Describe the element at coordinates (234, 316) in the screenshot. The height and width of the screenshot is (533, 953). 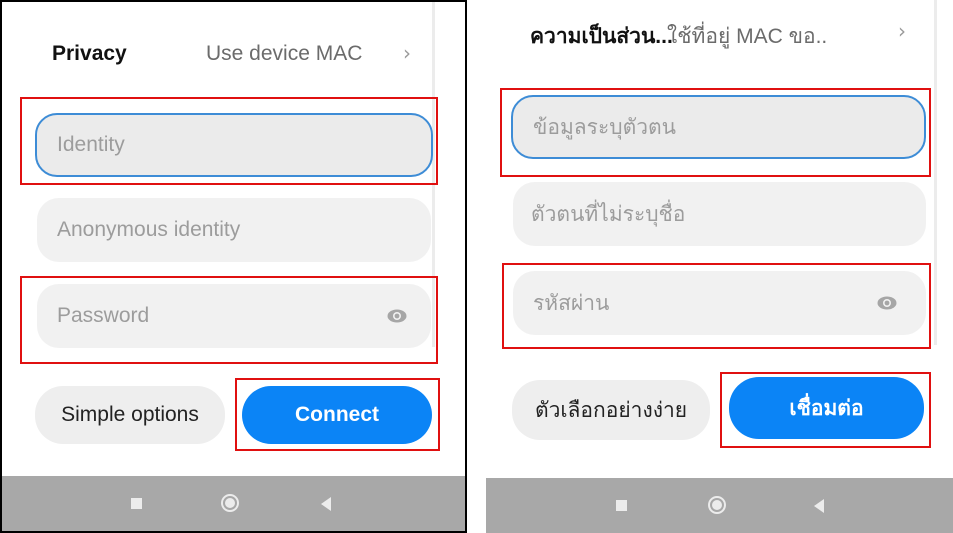
I see `password-input: Password` at that location.